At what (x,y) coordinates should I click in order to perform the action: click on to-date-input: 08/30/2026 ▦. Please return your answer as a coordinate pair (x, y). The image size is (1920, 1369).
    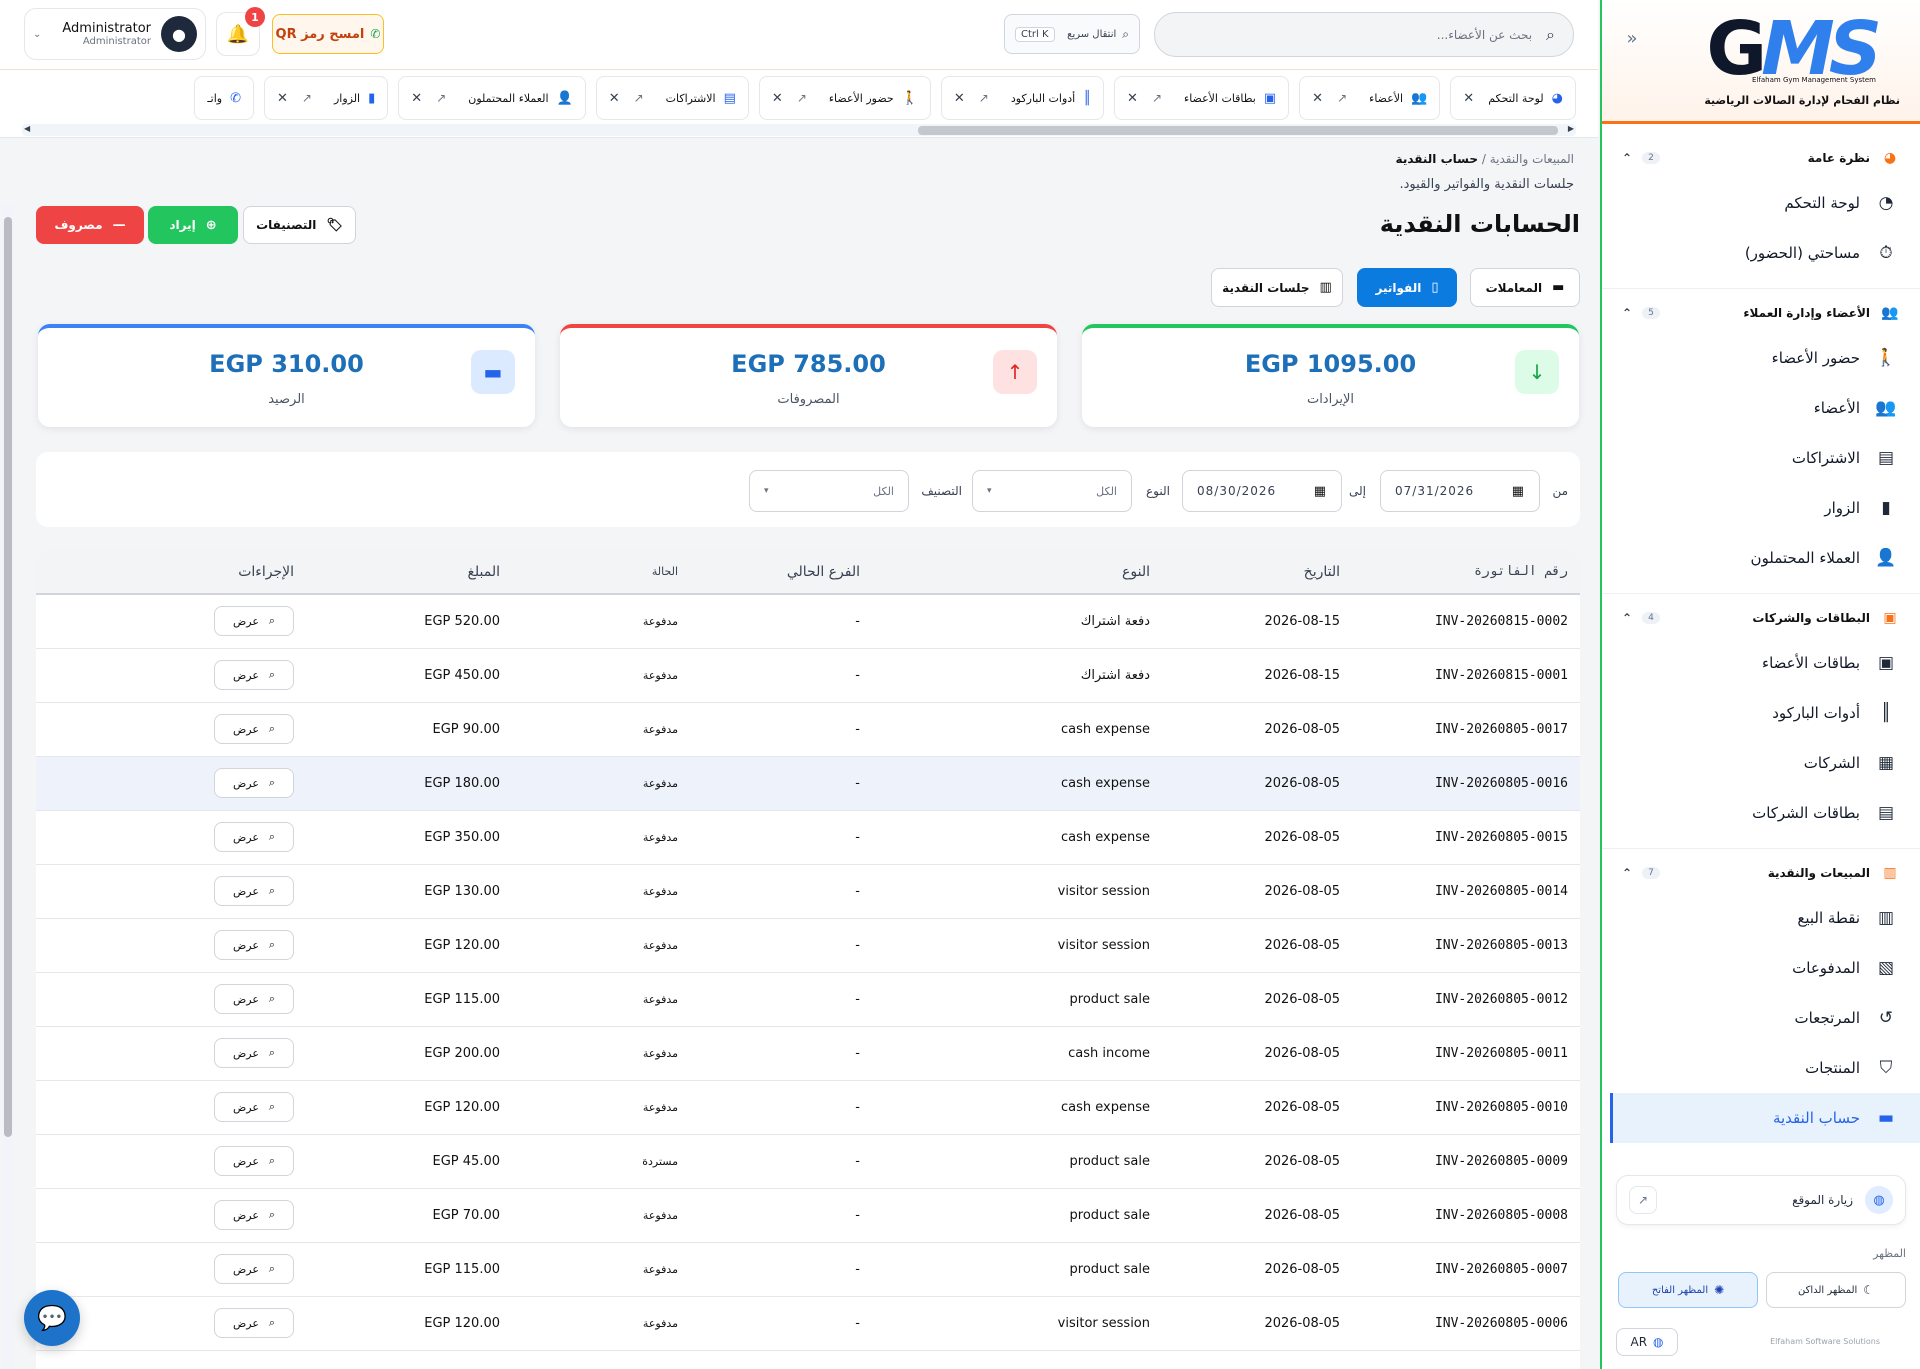
    Looking at the image, I should click on (1262, 491).